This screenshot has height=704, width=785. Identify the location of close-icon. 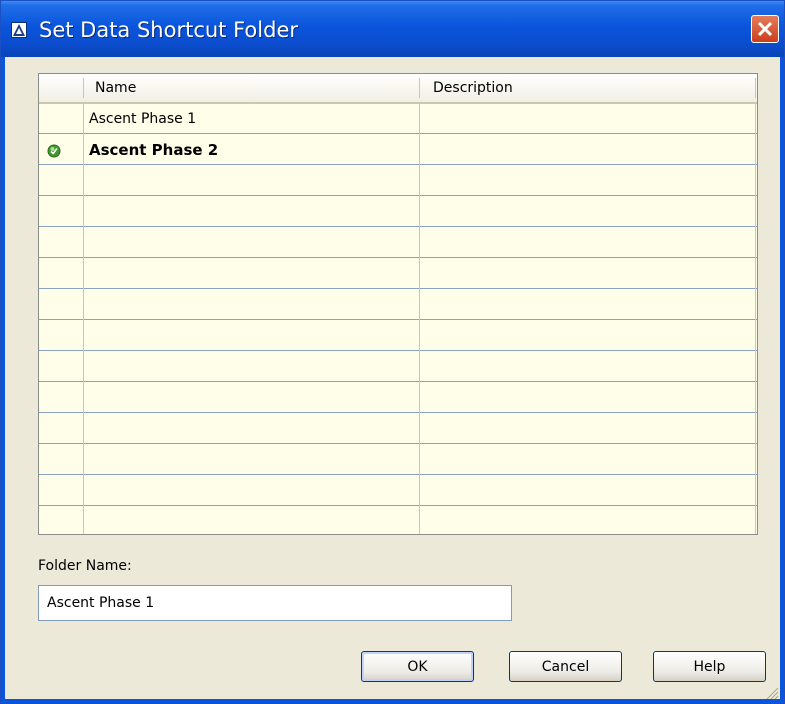
(765, 29).